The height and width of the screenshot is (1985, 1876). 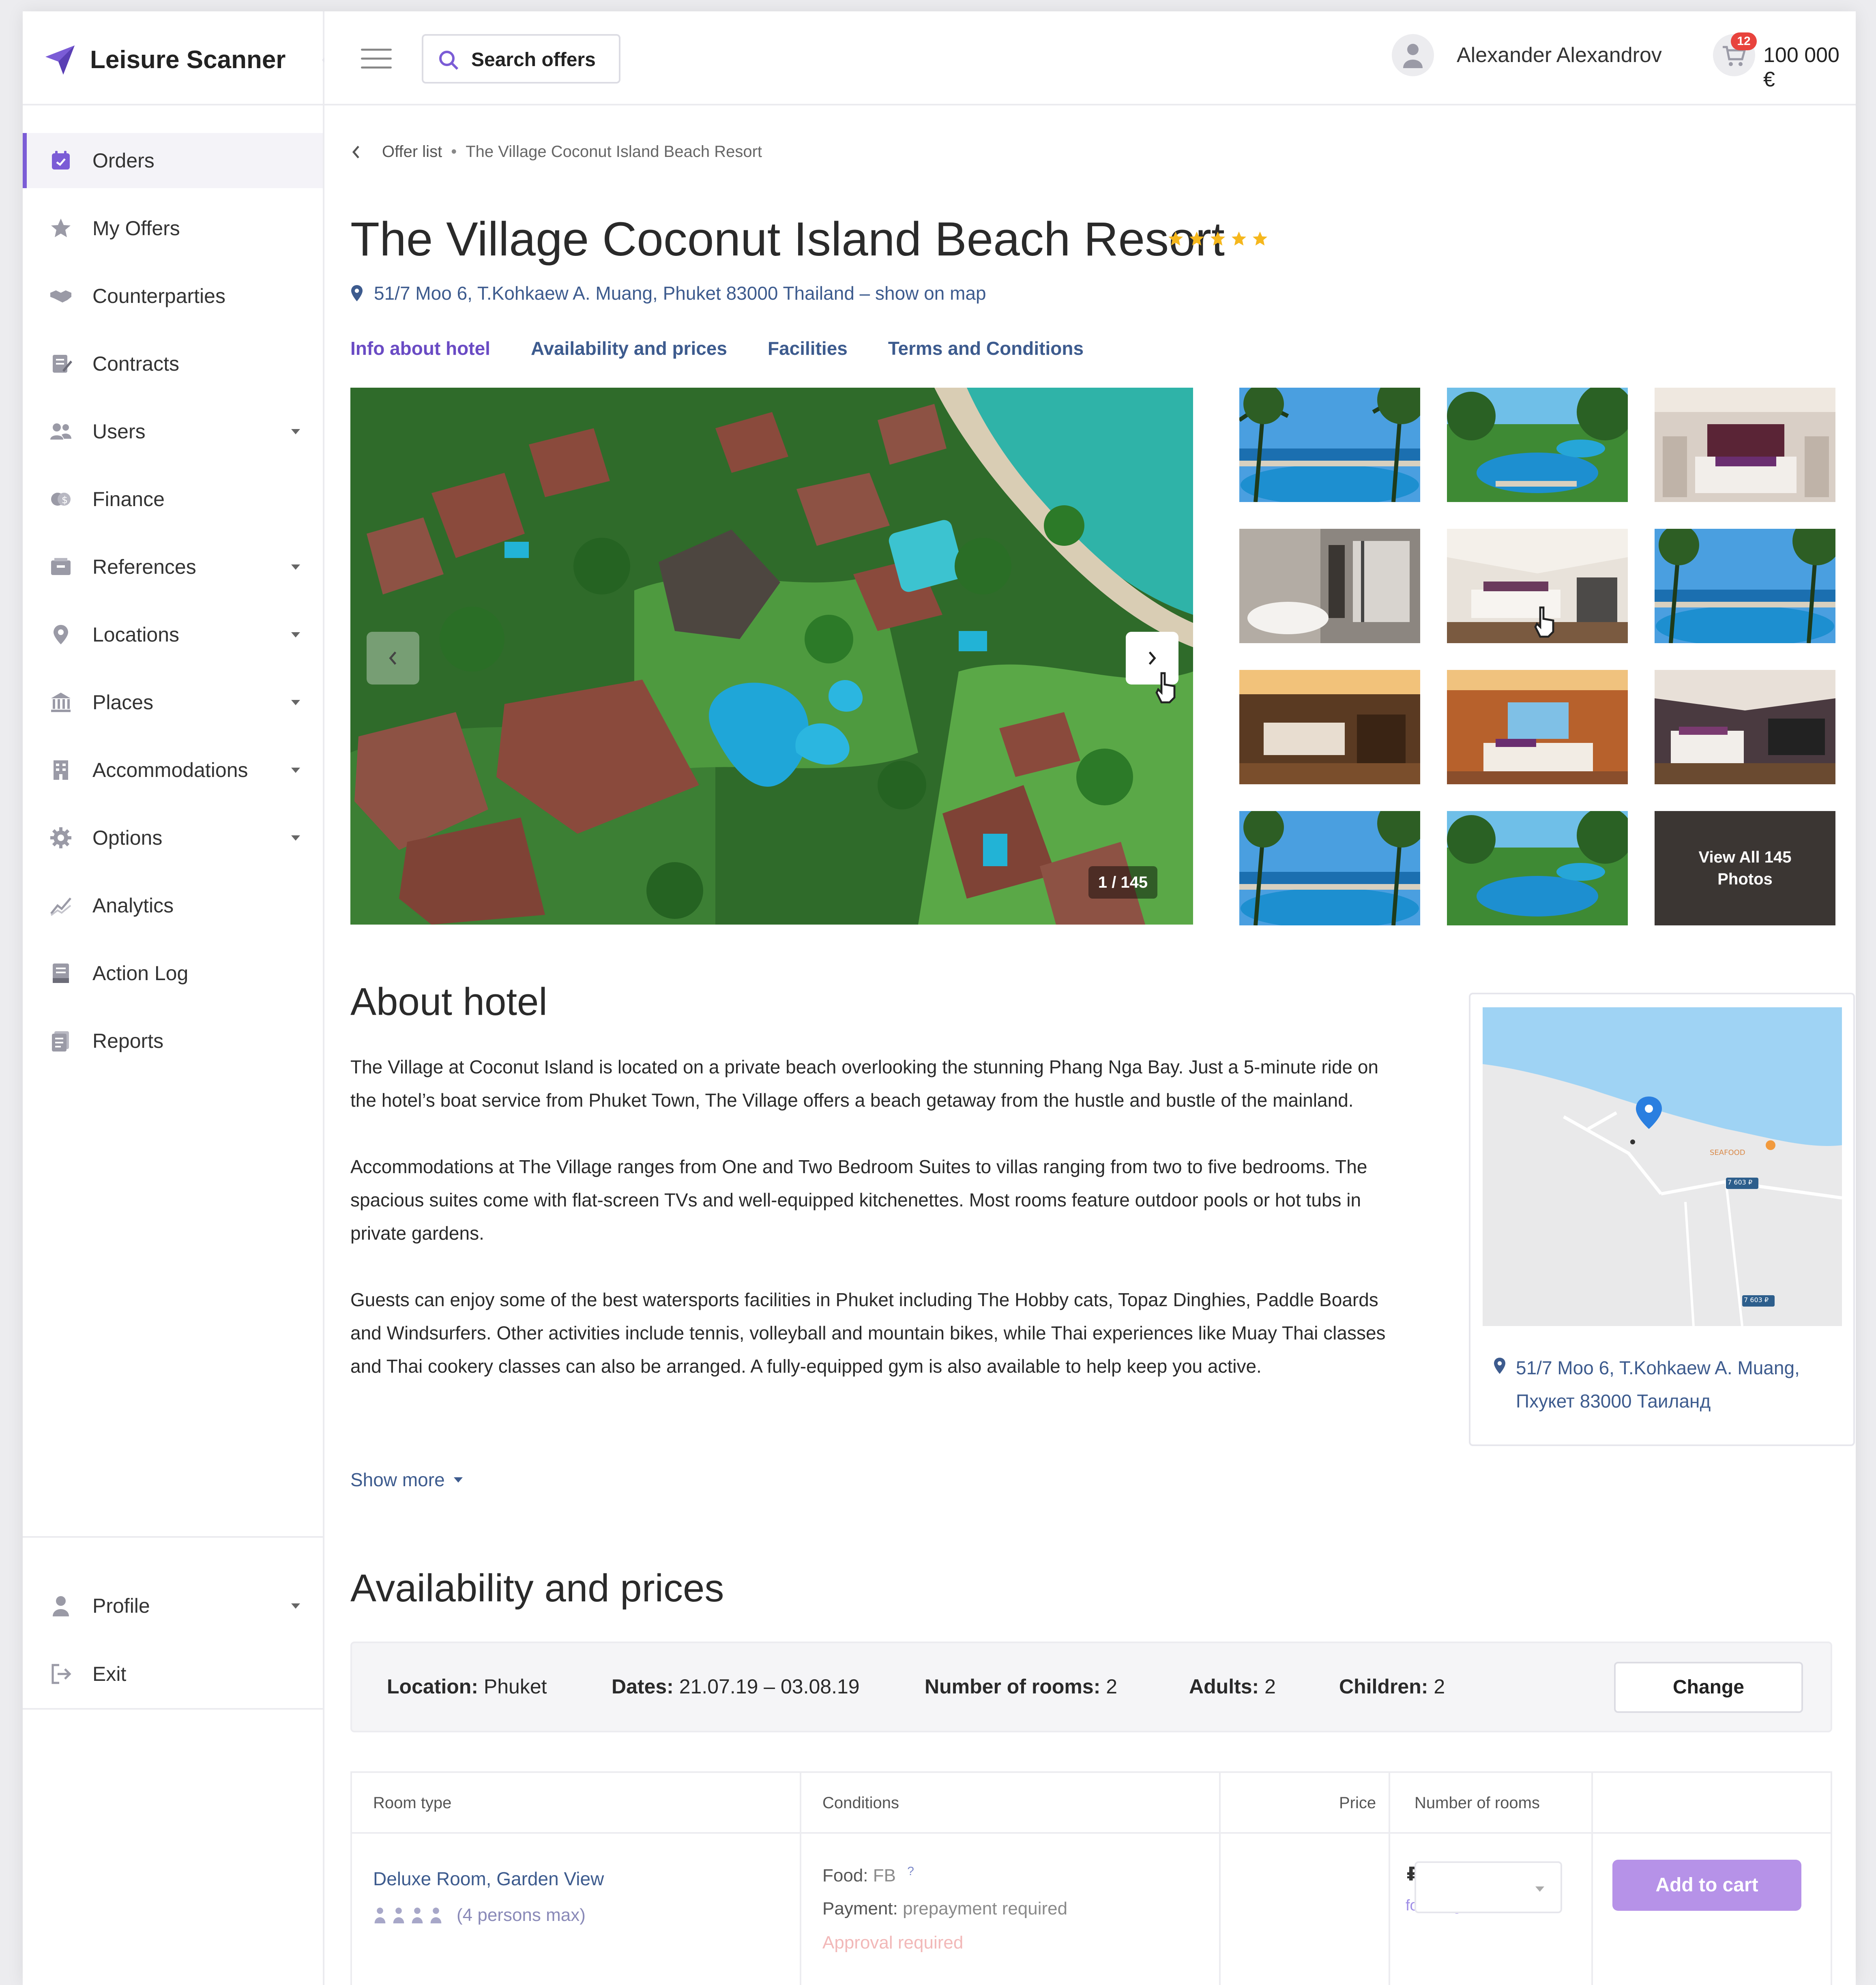 I want to click on view-all-photos-label: View All 145 Photos, so click(x=1745, y=868).